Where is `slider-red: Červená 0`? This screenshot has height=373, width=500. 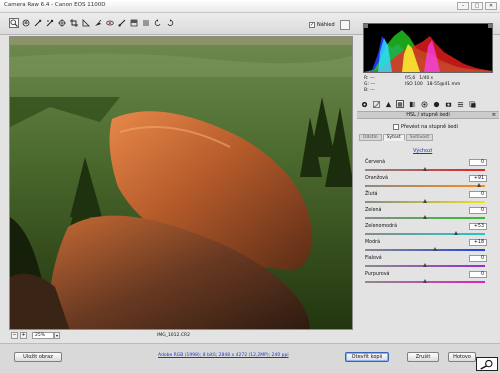
slider-red: Červená 0 is located at coordinates (429, 166).